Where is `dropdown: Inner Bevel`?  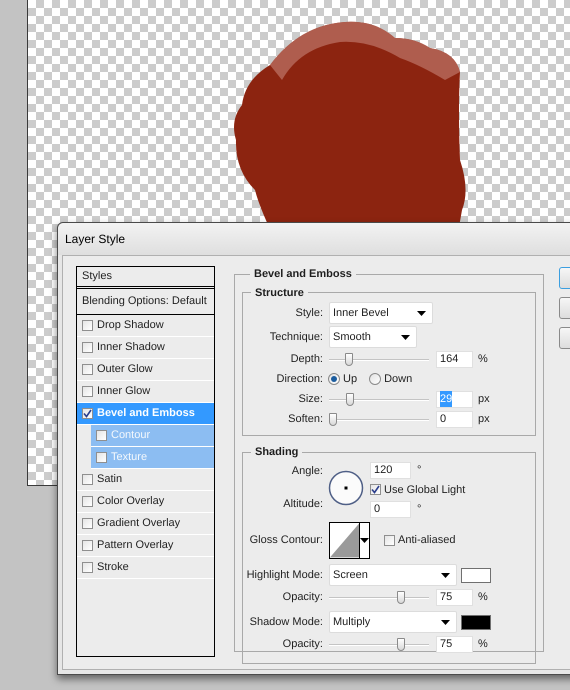 dropdown: Inner Bevel is located at coordinates (381, 313).